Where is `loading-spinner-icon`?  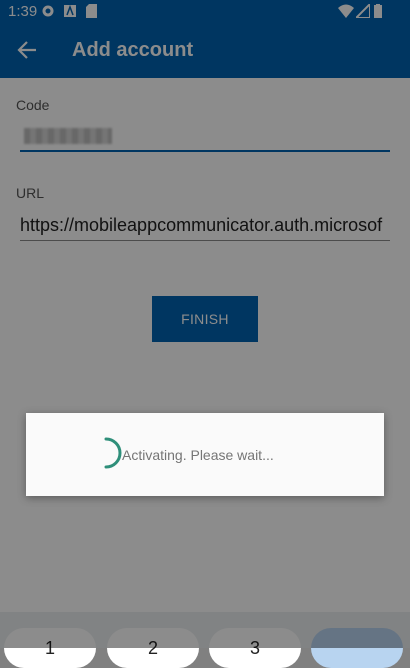
loading-spinner-icon is located at coordinates (106, 453).